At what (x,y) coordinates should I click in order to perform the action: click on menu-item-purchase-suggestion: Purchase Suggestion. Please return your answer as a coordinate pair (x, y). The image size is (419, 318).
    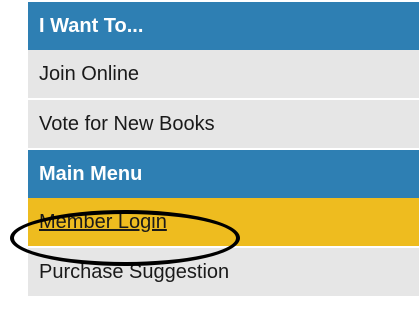
    Looking at the image, I should click on (223, 273).